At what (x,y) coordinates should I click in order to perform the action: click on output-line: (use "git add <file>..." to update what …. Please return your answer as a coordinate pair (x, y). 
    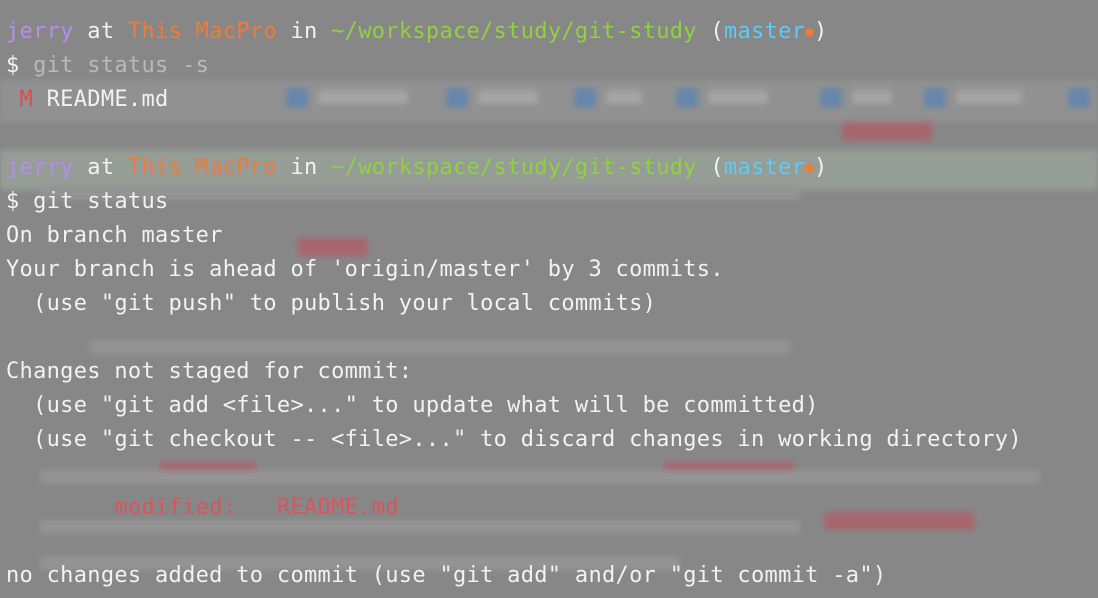
    Looking at the image, I should click on (412, 405).